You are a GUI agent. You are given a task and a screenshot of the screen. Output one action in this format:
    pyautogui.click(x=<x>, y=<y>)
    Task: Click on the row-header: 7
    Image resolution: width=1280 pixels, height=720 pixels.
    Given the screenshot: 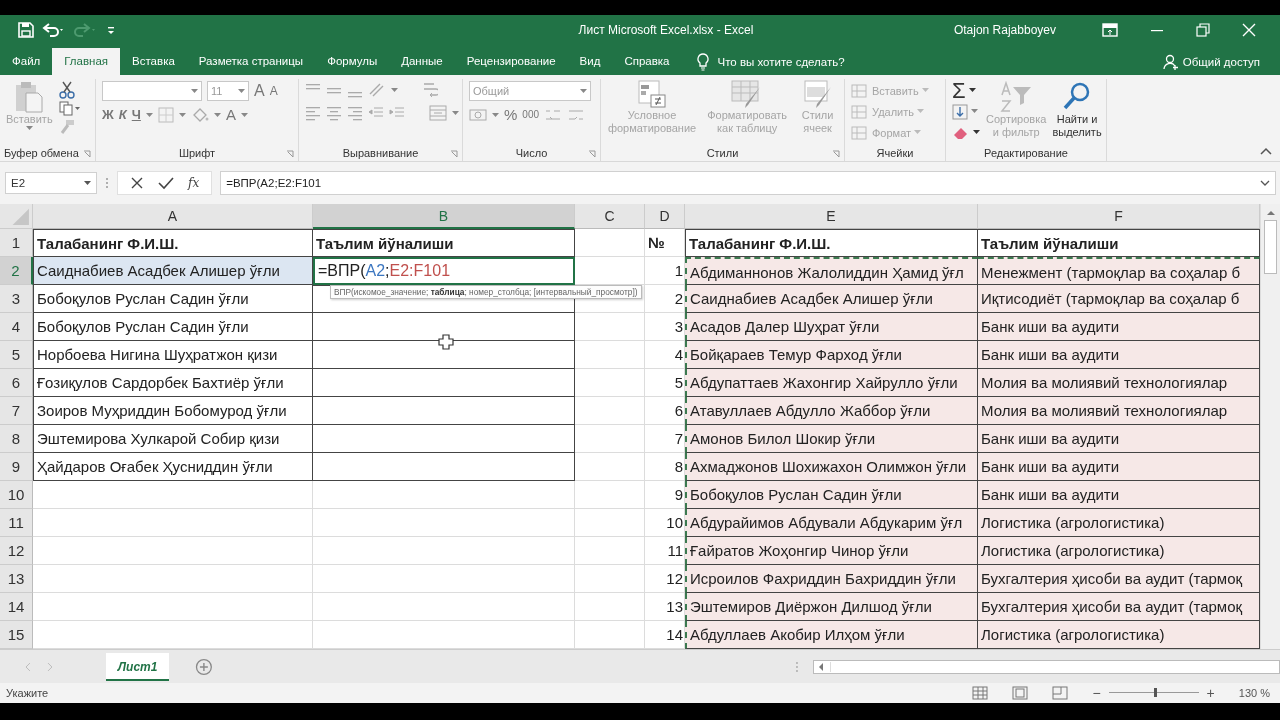 What is the action you would take?
    pyautogui.click(x=16, y=411)
    